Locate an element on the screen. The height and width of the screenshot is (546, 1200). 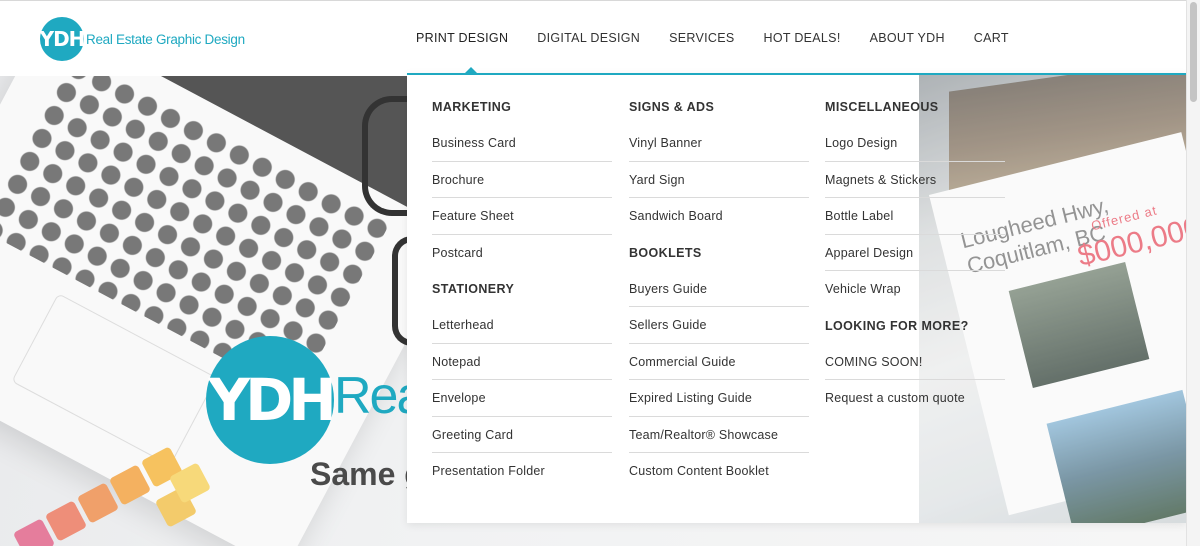
menu-item-postcard: Postcard is located at coordinates (522, 253).